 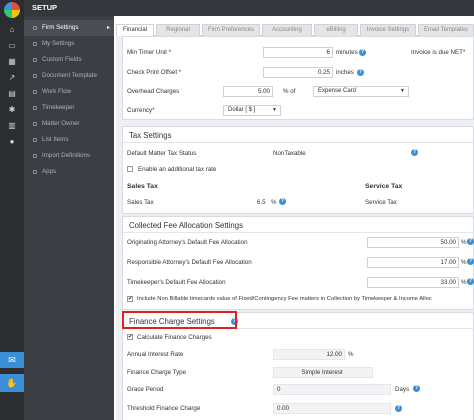 I want to click on default-tax-status-value: NonTaxable, so click(x=289, y=153).